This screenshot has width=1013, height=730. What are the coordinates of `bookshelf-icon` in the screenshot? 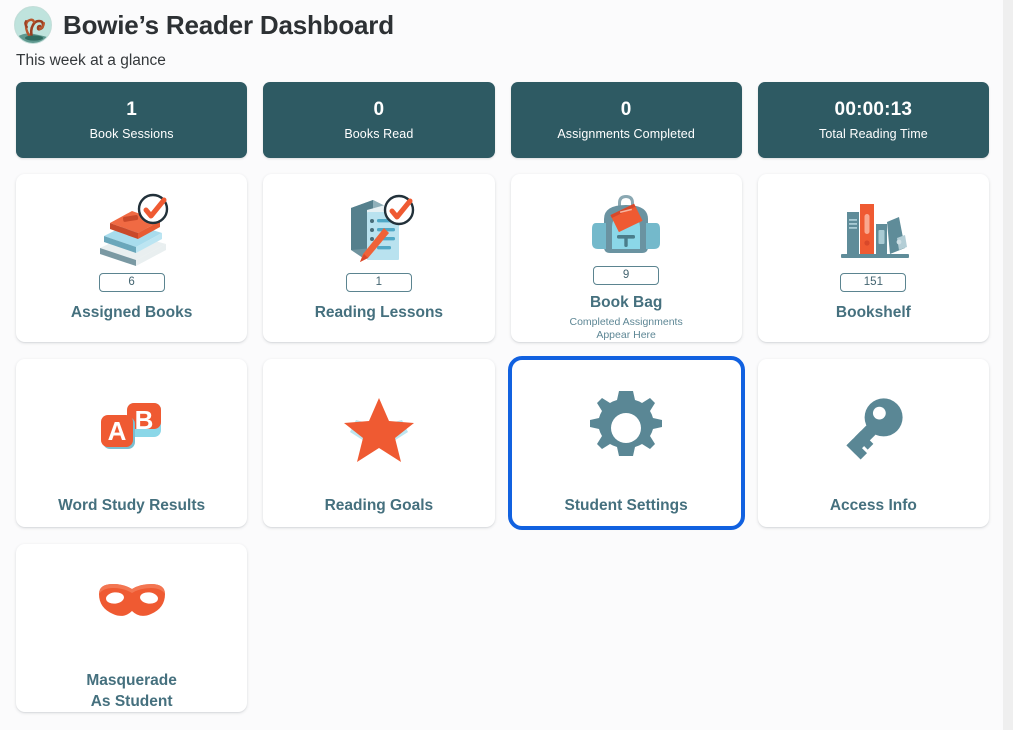 It's located at (873, 229).